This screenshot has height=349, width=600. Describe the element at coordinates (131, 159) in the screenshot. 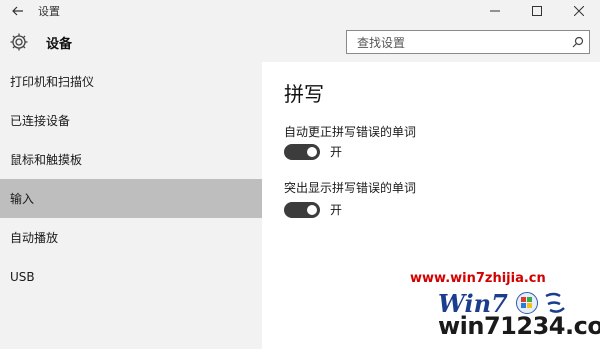

I see `sidebar-item-mouse-touchpad: 鼠标和触摸板` at that location.